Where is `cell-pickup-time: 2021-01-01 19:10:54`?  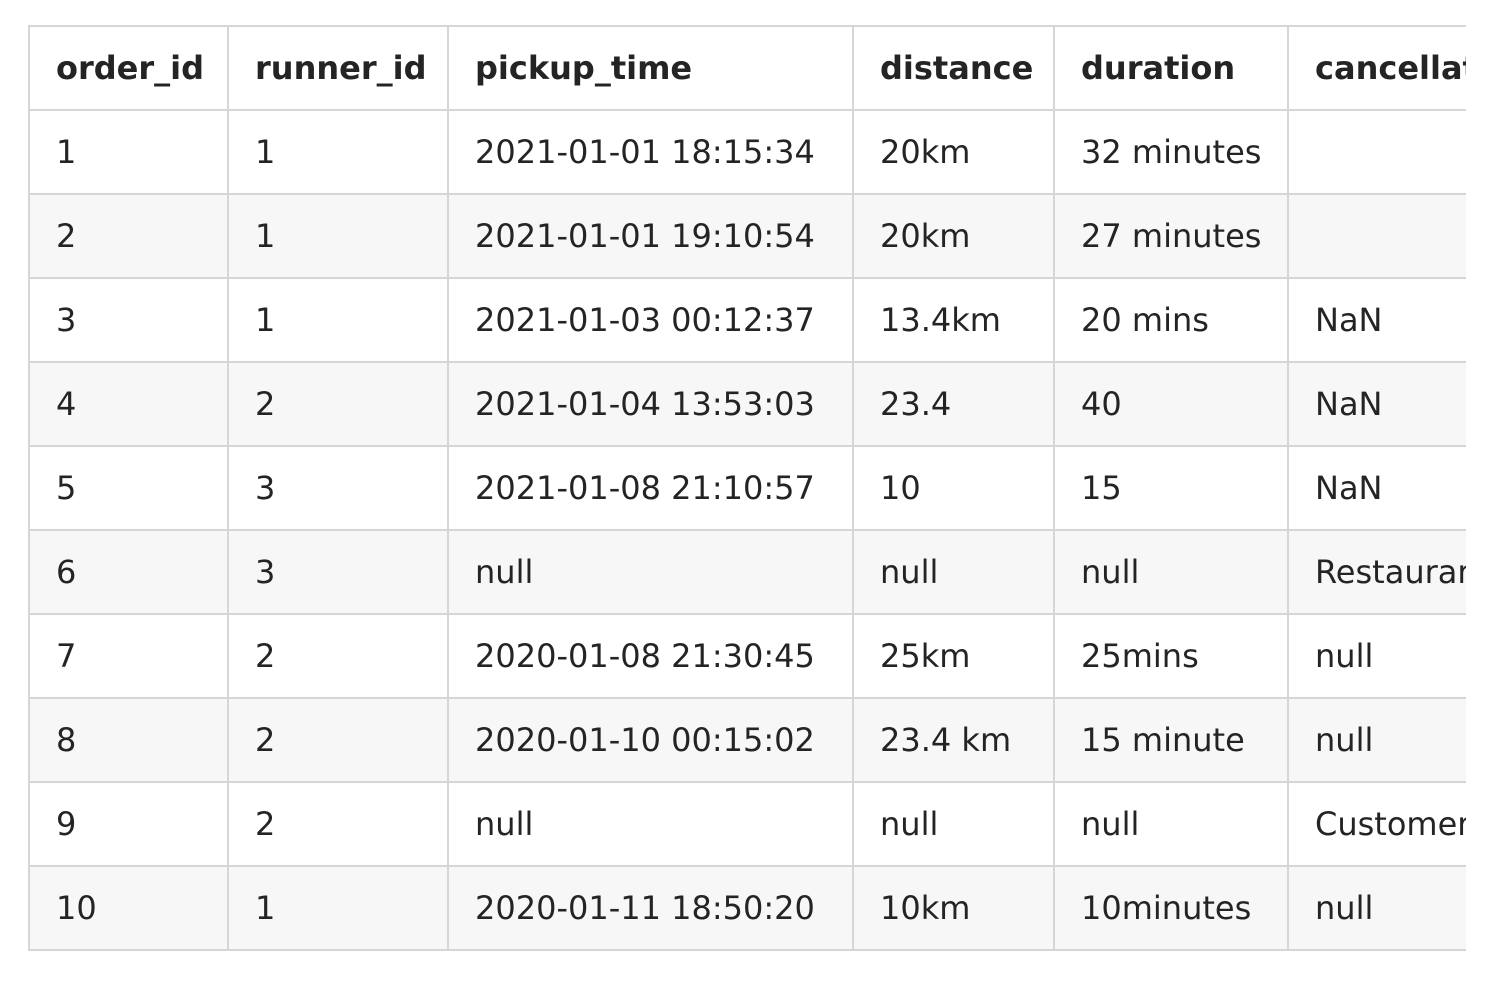 cell-pickup-time: 2021-01-01 19:10:54 is located at coordinates (650, 236).